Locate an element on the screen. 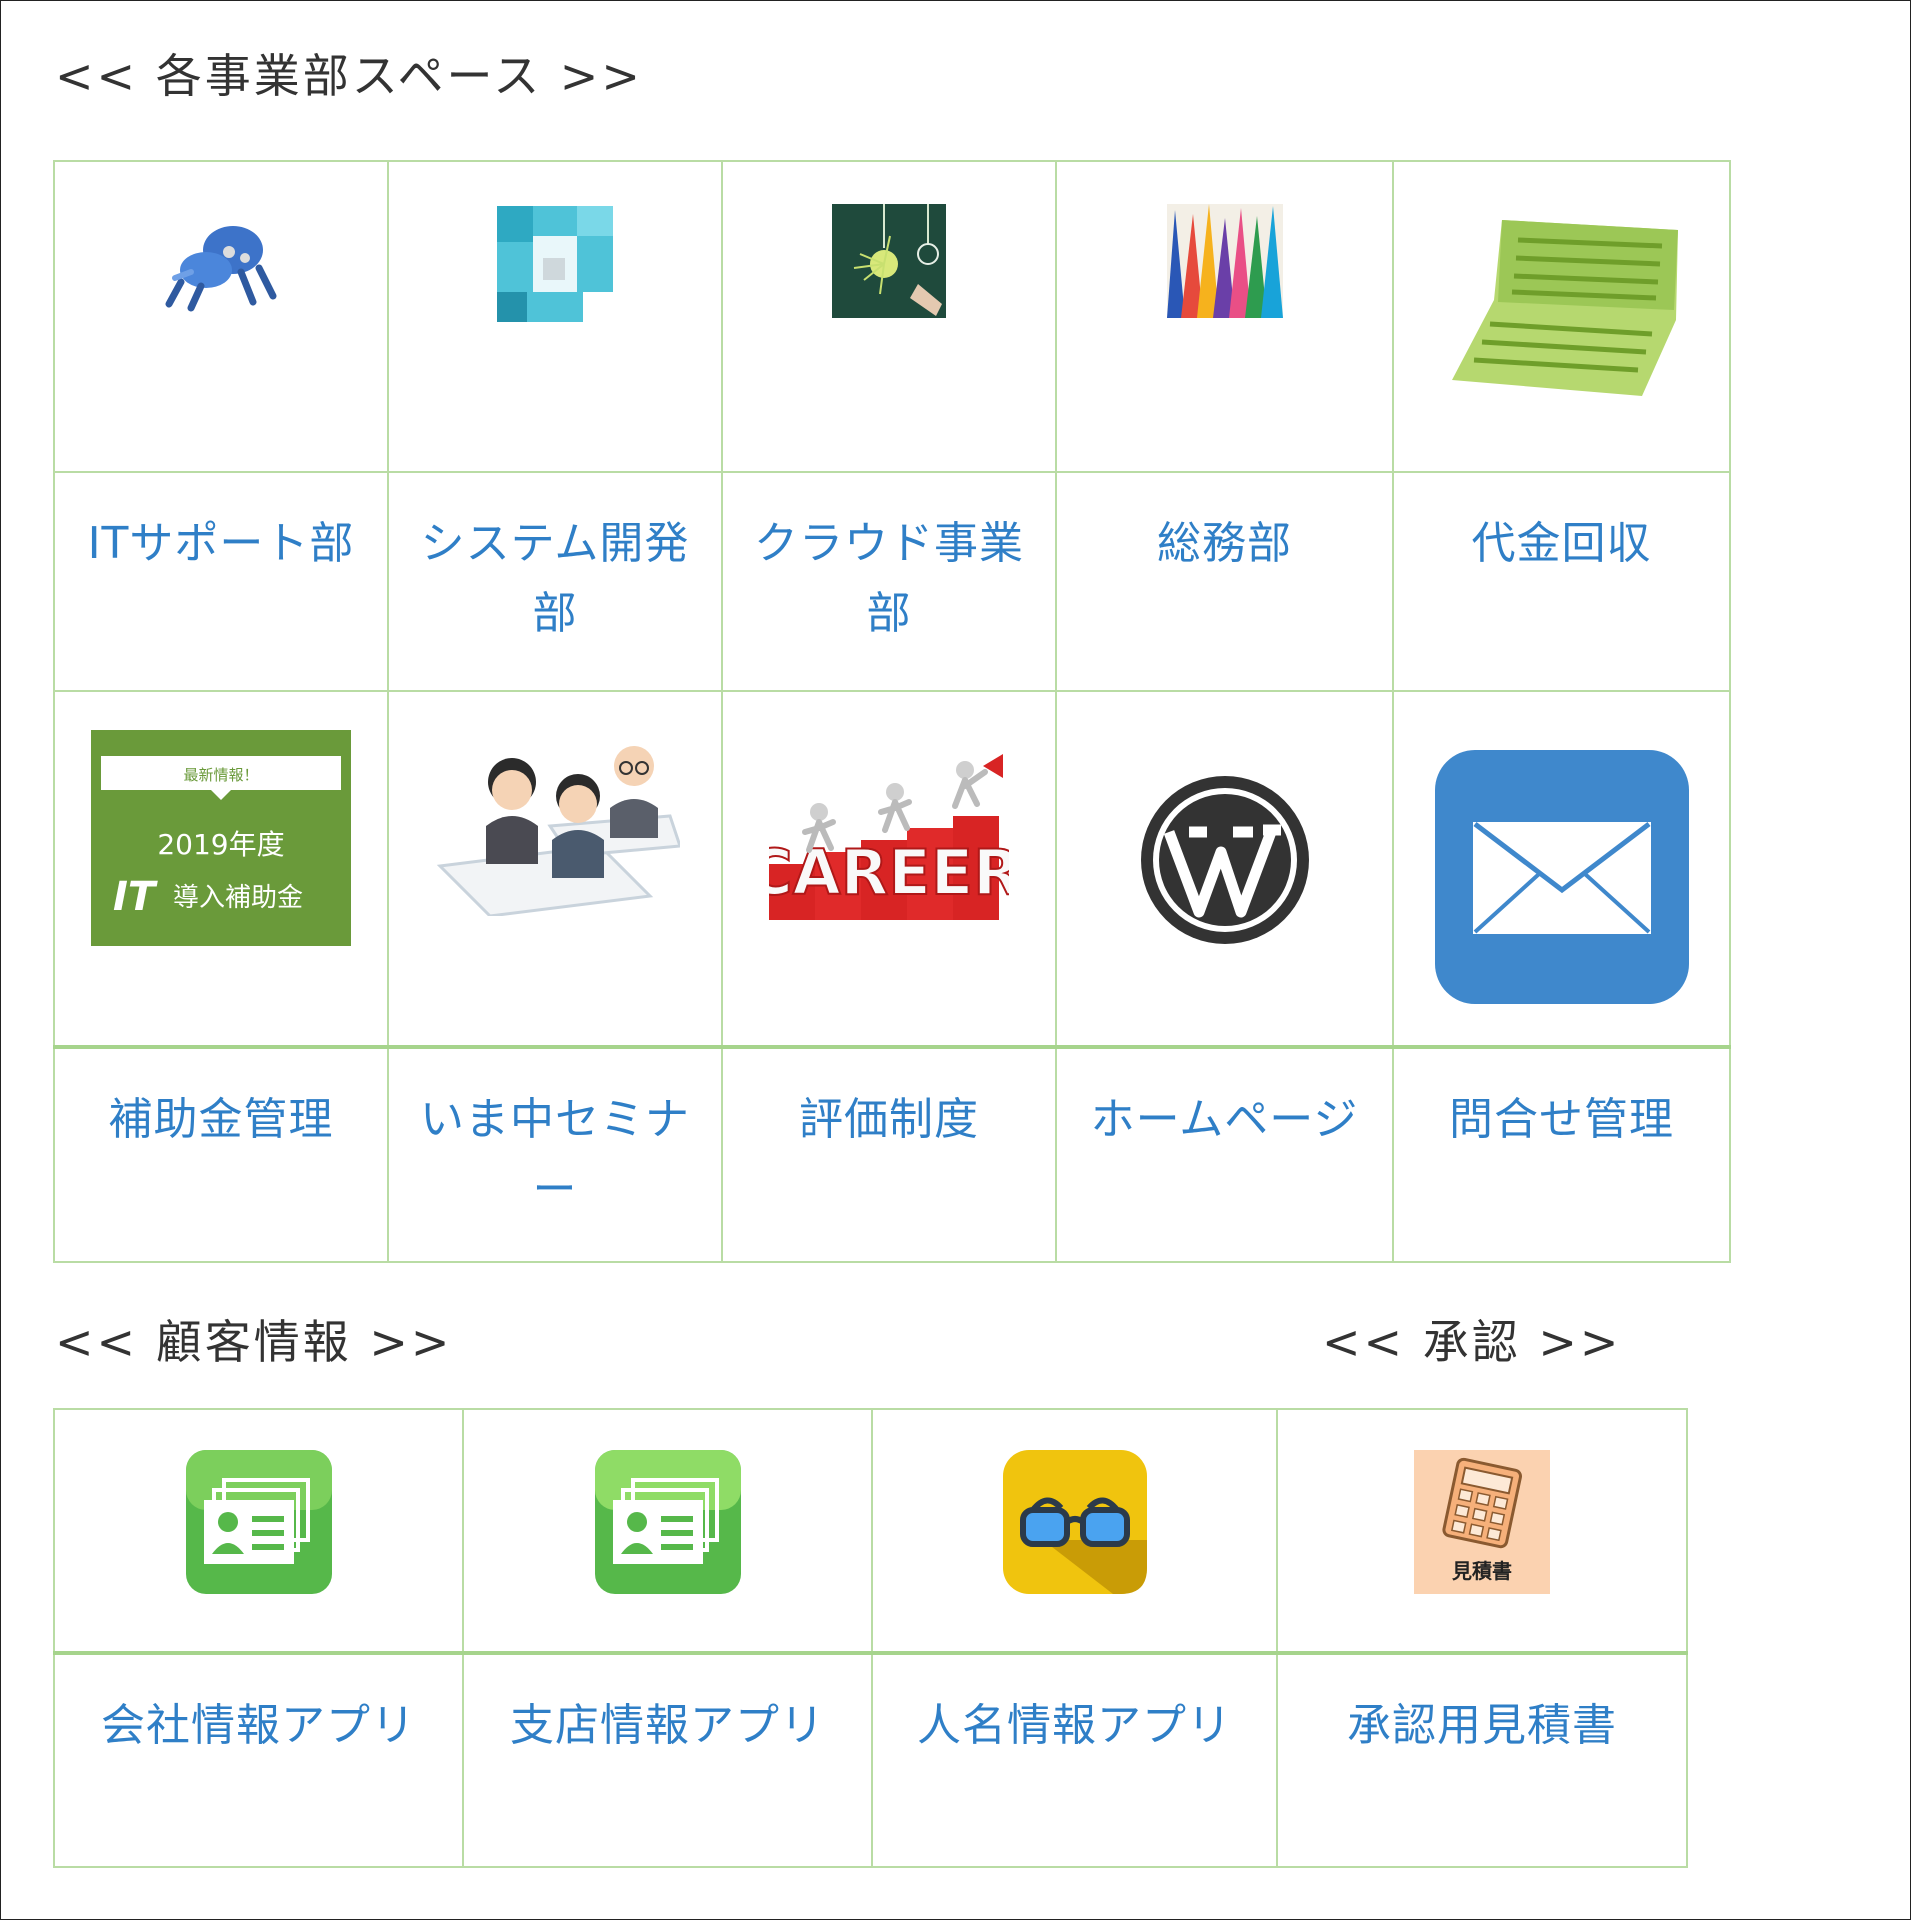  wordpress-icon is located at coordinates (1225, 860).